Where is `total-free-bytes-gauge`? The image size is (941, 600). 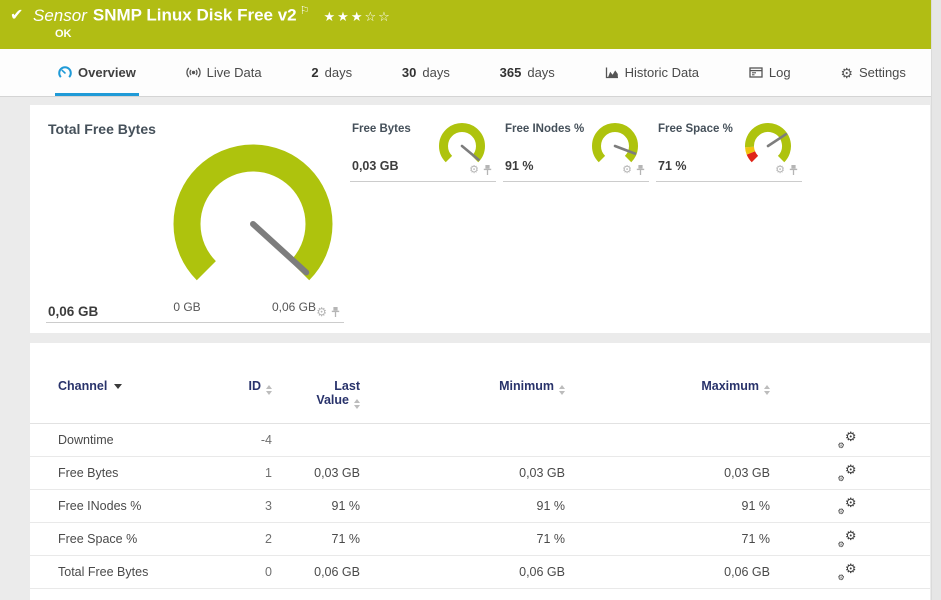 total-free-bytes-gauge is located at coordinates (253, 224).